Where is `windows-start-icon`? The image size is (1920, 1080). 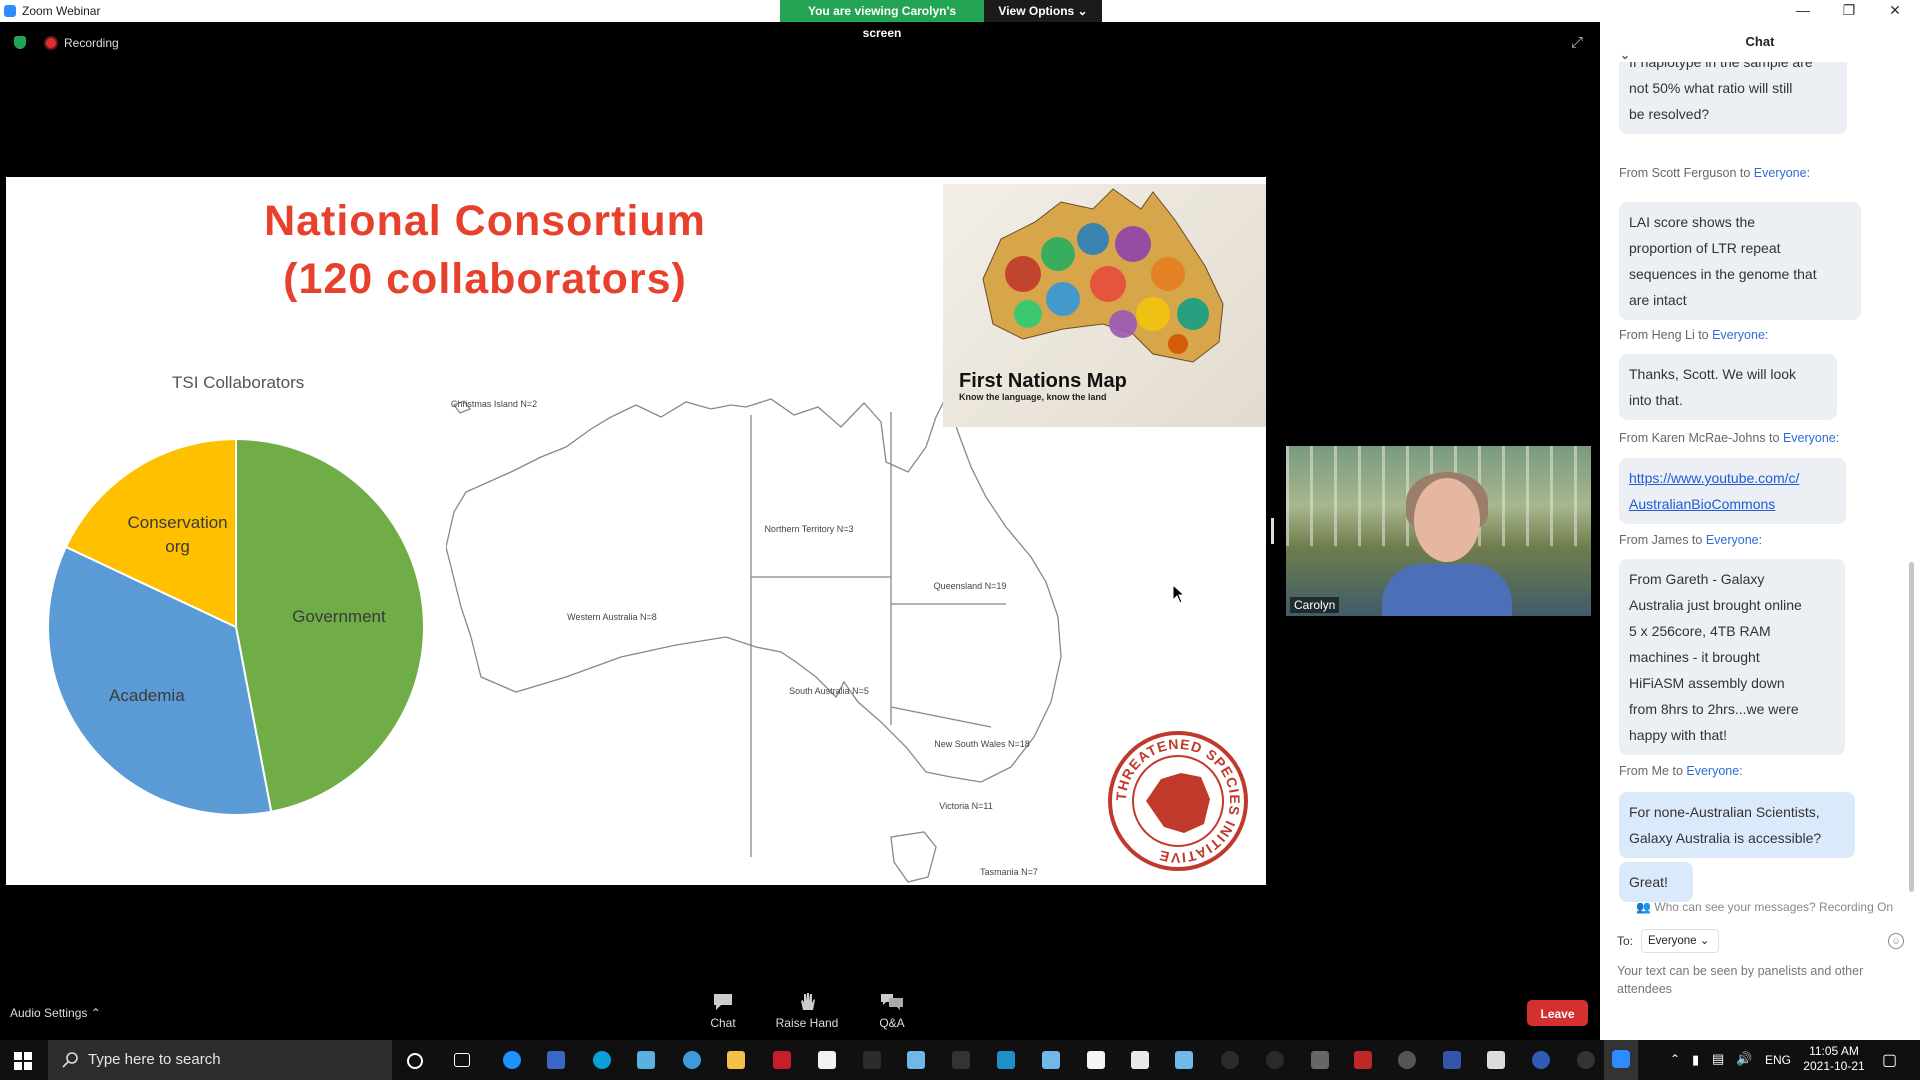
windows-start-icon is located at coordinates (23, 1061).